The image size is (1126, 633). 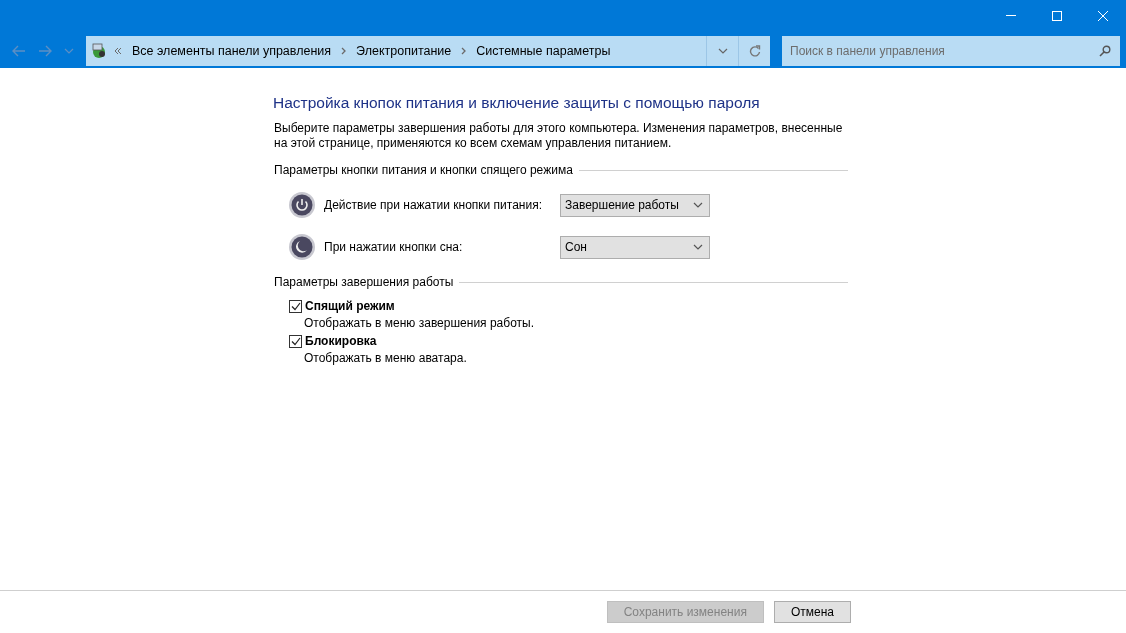 I want to click on breadcrumb-link: Все элементы панели управления, so click(x=232, y=50).